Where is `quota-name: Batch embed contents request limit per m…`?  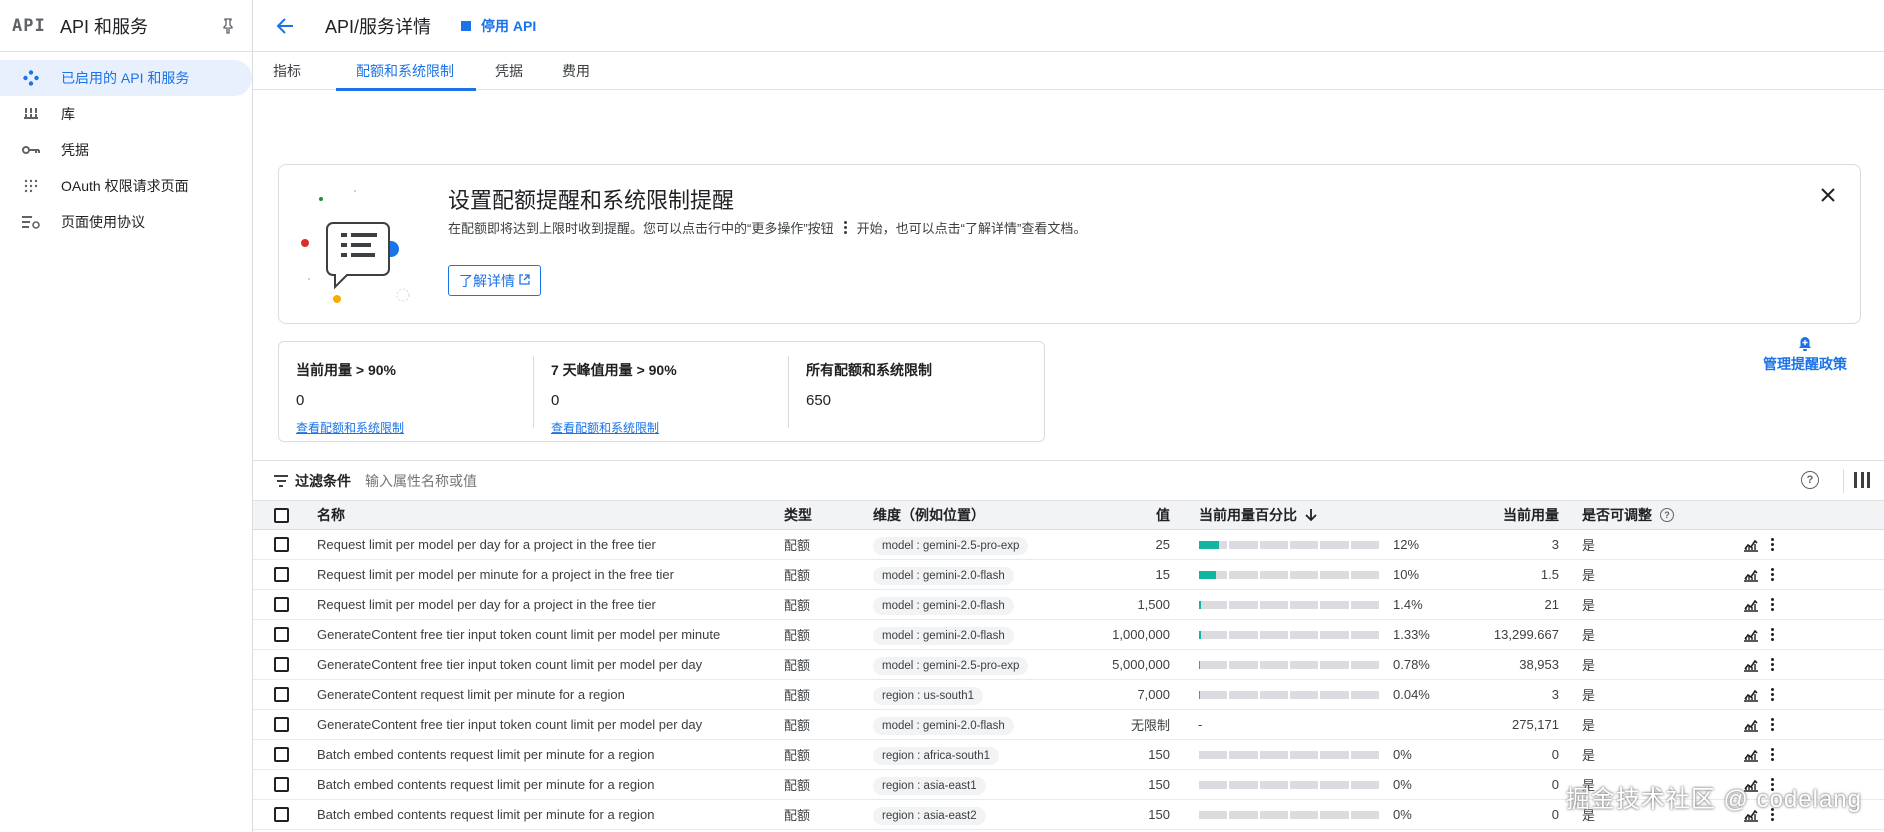 quota-name: Batch embed contents request limit per m… is located at coordinates (486, 754).